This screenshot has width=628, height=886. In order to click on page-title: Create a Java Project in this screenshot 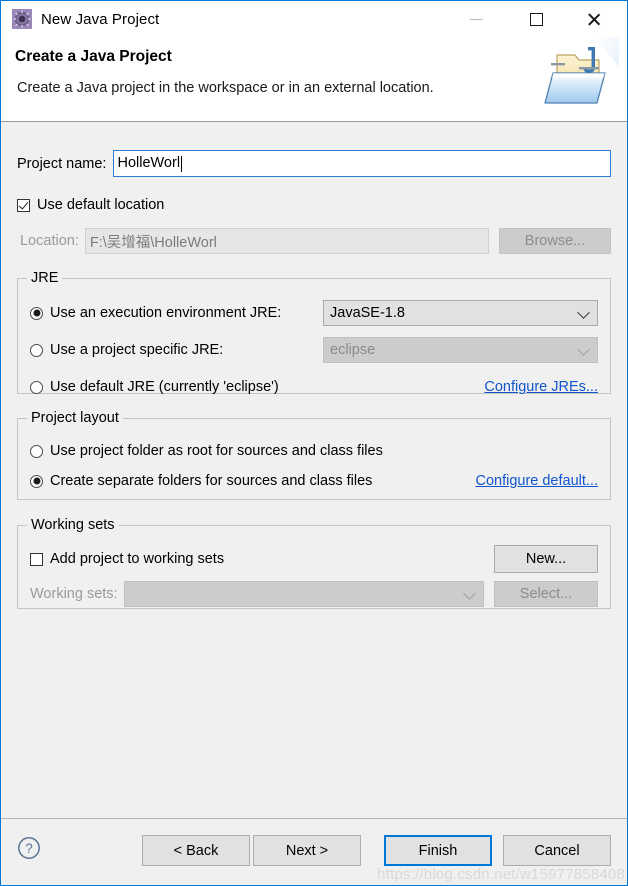, I will do `click(93, 56)`.